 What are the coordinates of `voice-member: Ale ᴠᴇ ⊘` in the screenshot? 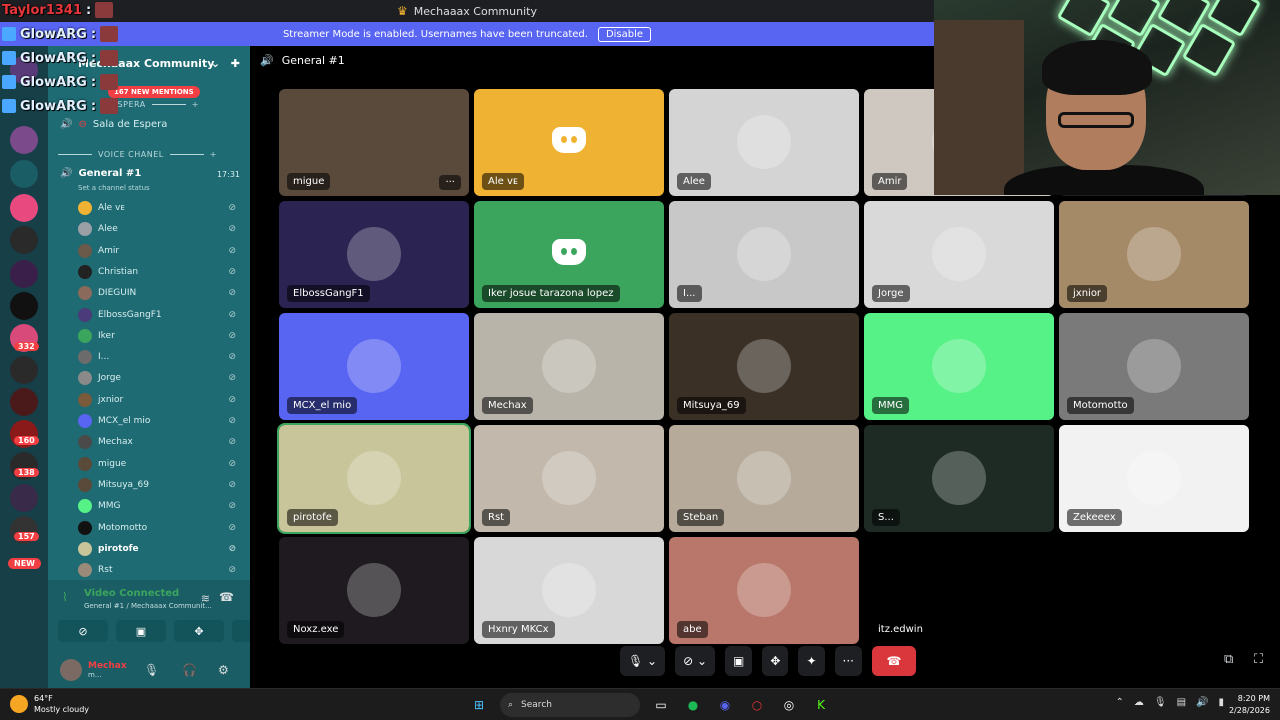 It's located at (161, 208).